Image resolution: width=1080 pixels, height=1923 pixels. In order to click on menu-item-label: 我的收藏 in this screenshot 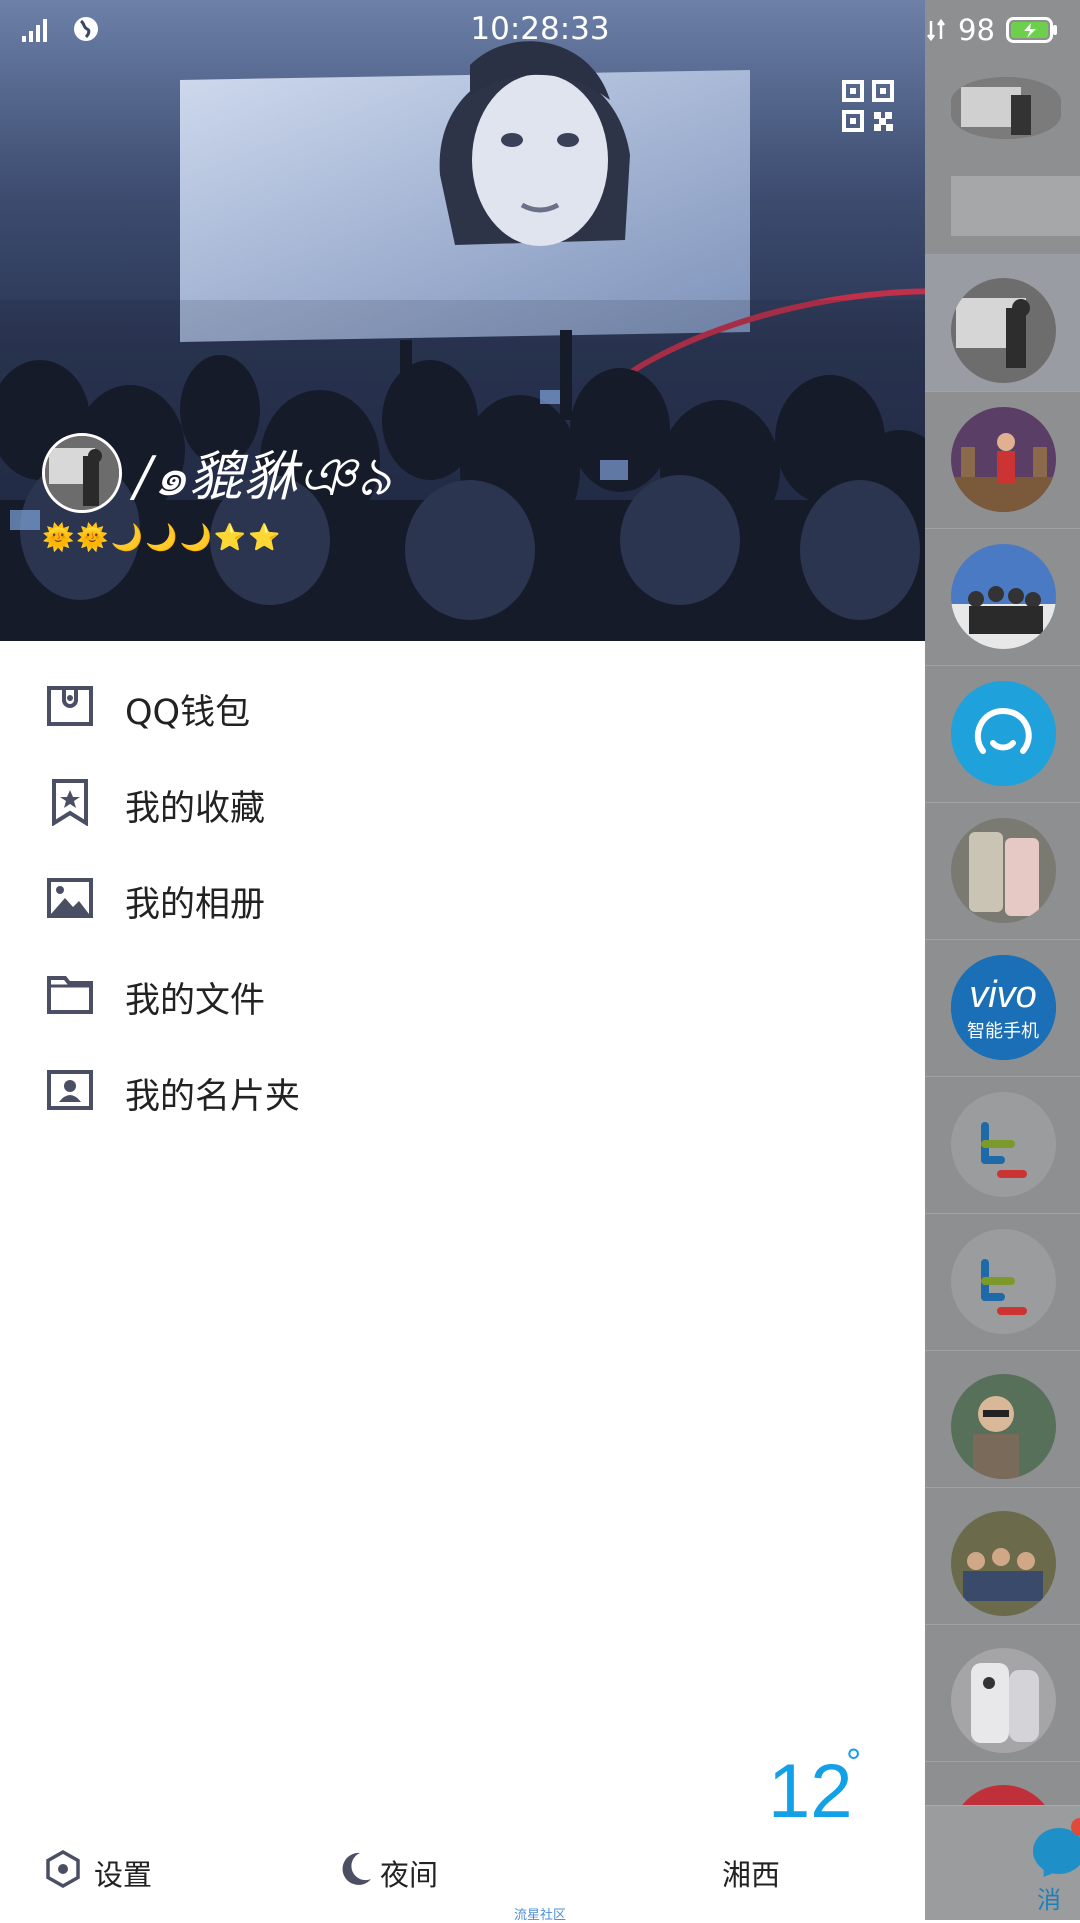, I will do `click(195, 809)`.